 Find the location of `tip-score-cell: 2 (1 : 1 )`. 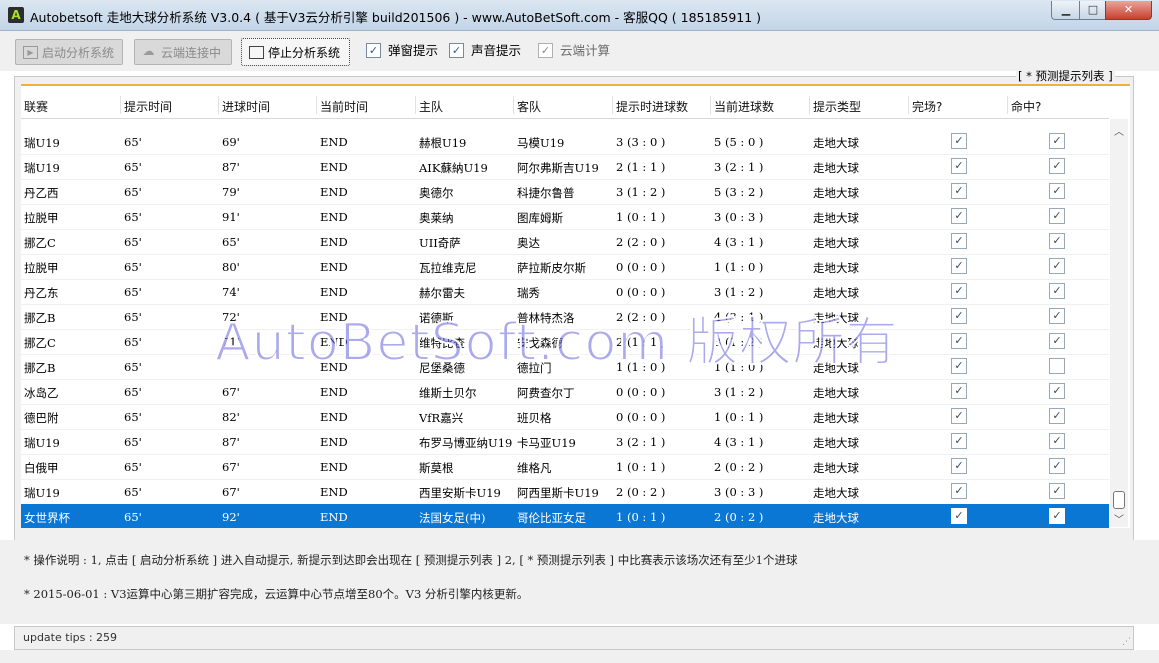

tip-score-cell: 2 (1 : 1 ) is located at coordinates (641, 342).